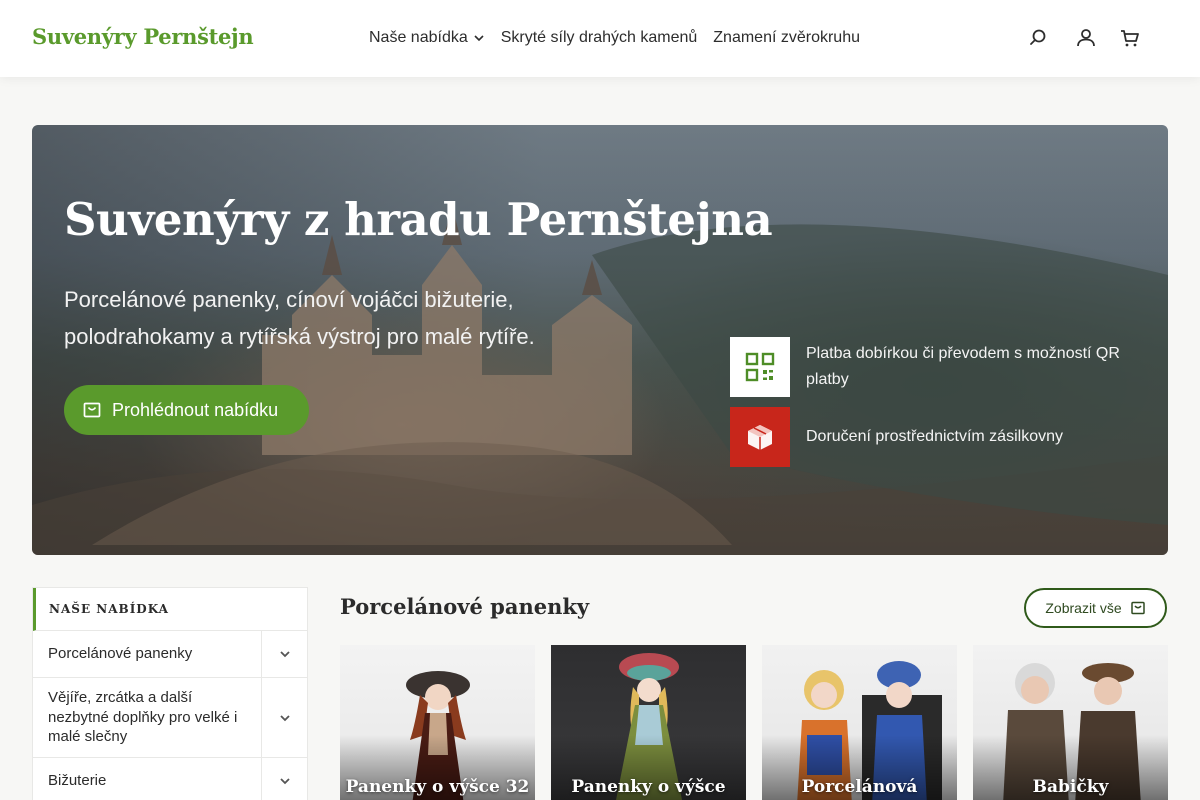 This screenshot has width=1200, height=800. I want to click on sidebar-item-bizuterie: Bižuterie, so click(170, 779).